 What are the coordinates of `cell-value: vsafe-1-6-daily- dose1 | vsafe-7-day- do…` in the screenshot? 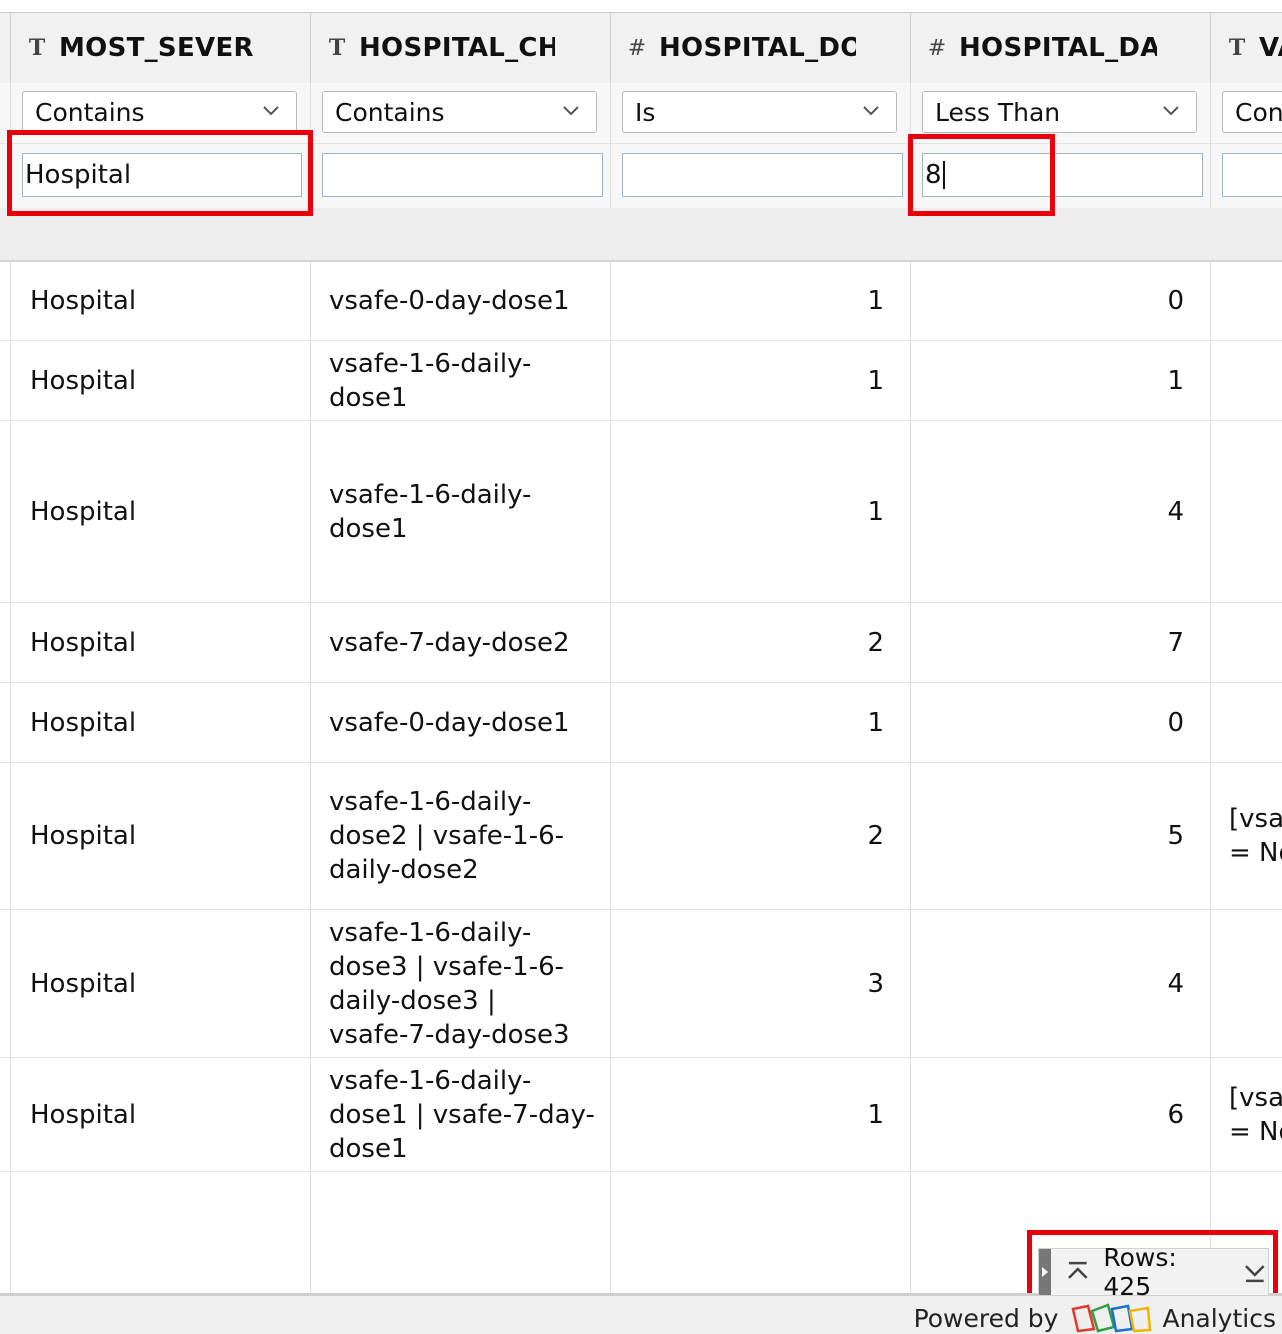 It's located at (462, 1114).